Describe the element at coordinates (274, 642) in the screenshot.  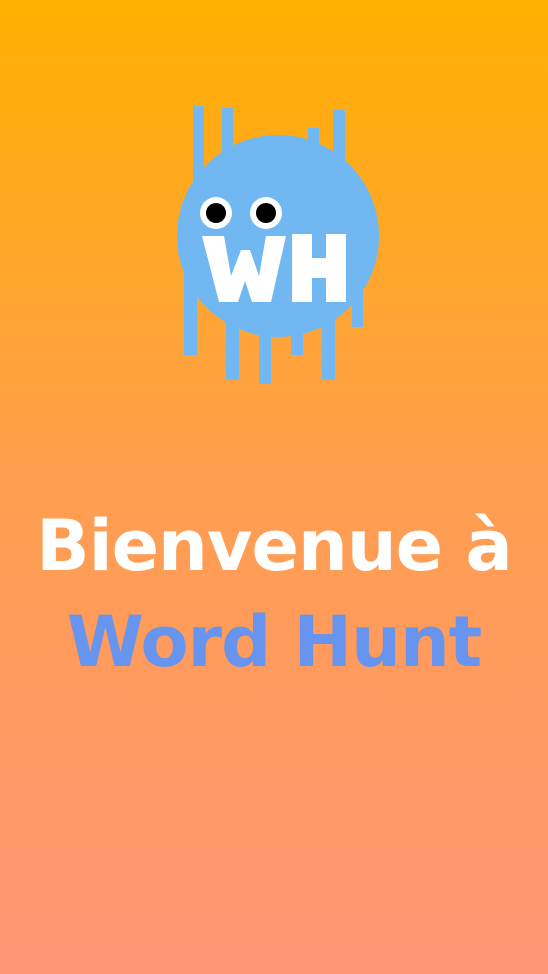
I see `app-name-title: Word Hunt` at that location.